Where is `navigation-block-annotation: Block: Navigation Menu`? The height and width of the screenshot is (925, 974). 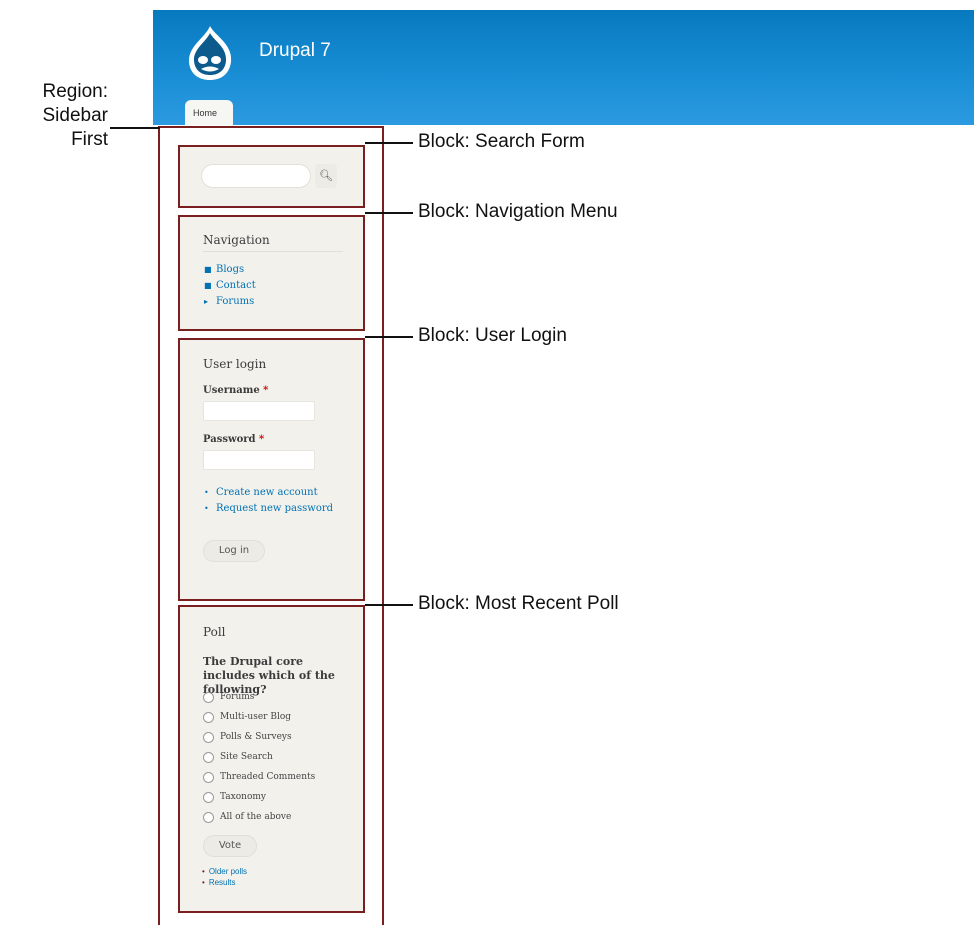
navigation-block-annotation: Block: Navigation Menu is located at coordinates (518, 211).